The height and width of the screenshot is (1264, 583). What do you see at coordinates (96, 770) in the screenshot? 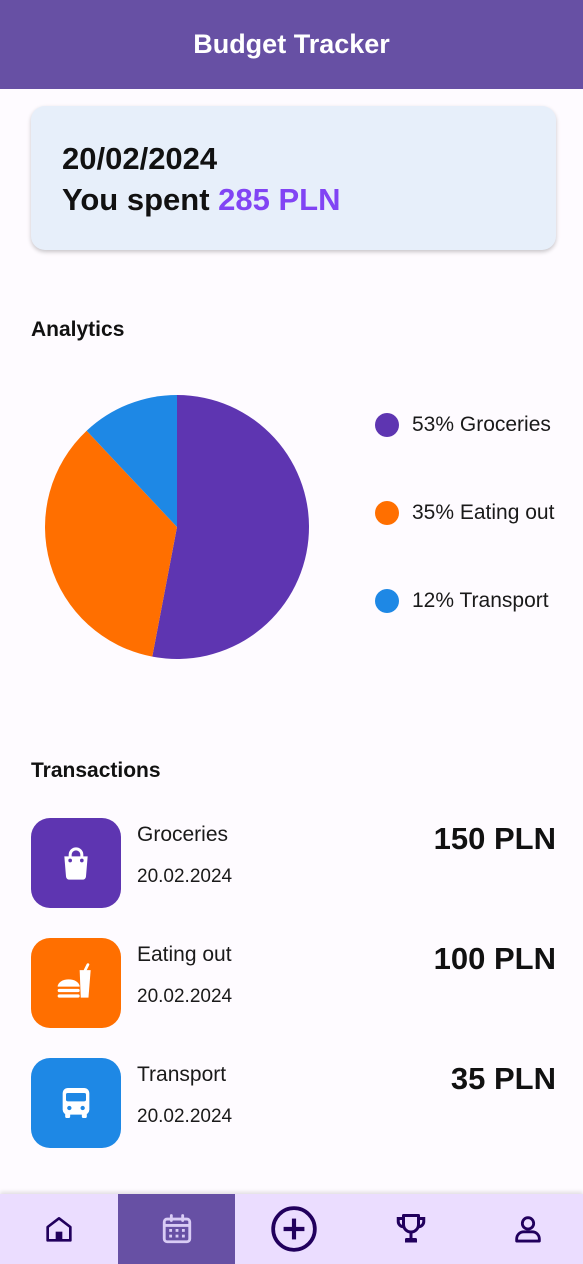
I see `transactions-title: Transactions` at bounding box center [96, 770].